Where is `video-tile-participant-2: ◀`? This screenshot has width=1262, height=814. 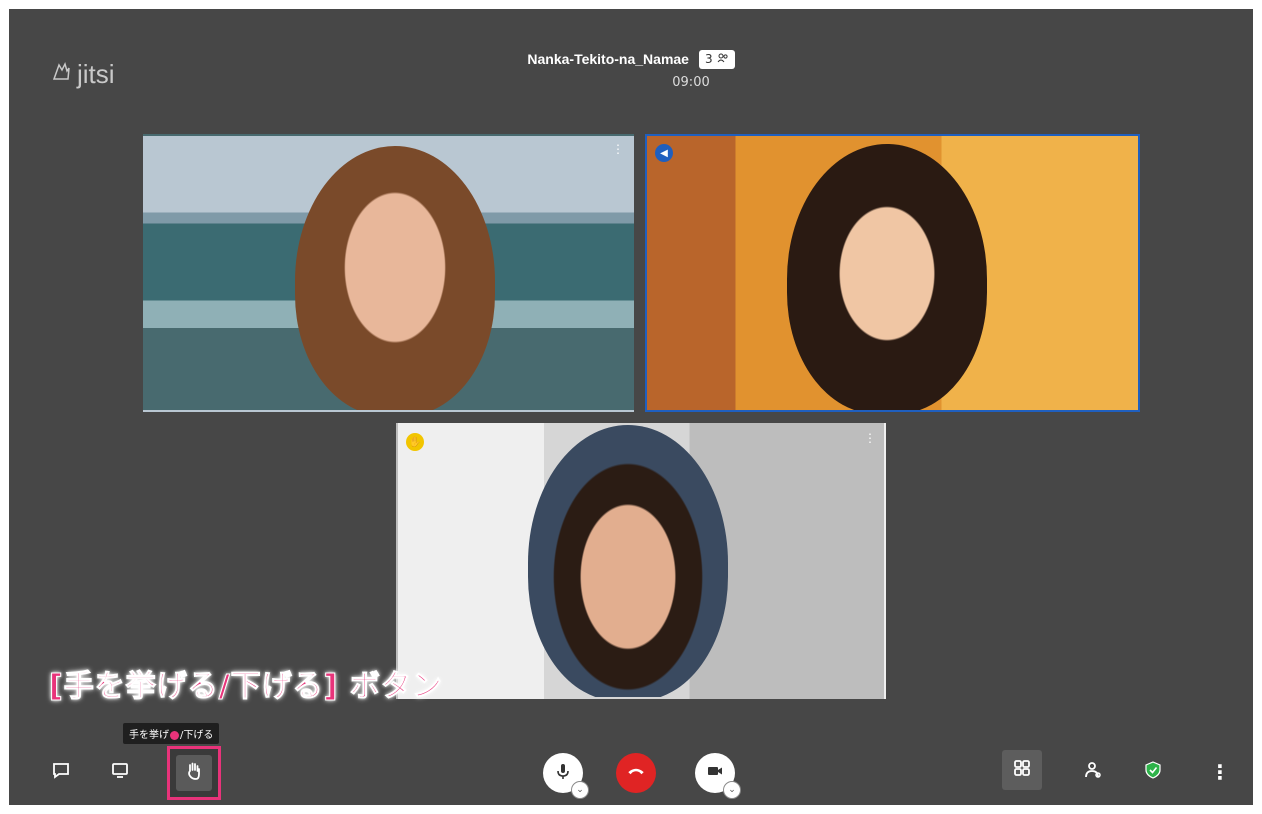 video-tile-participant-2: ◀ is located at coordinates (892, 273).